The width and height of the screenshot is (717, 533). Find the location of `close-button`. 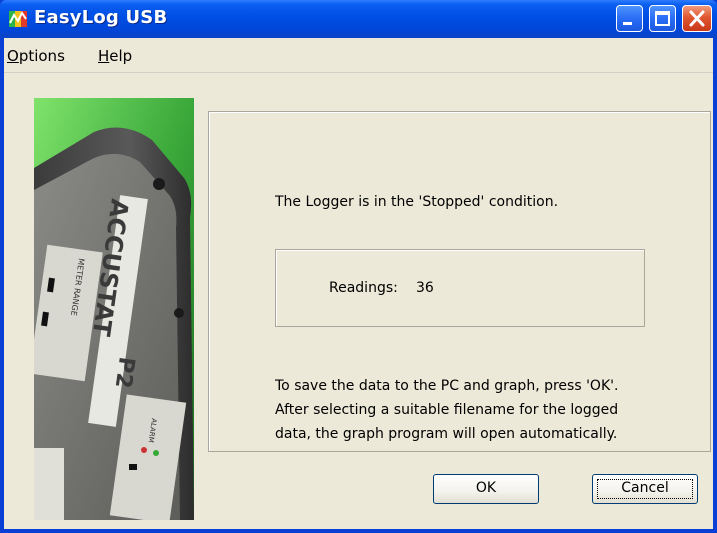

close-button is located at coordinates (697, 18).